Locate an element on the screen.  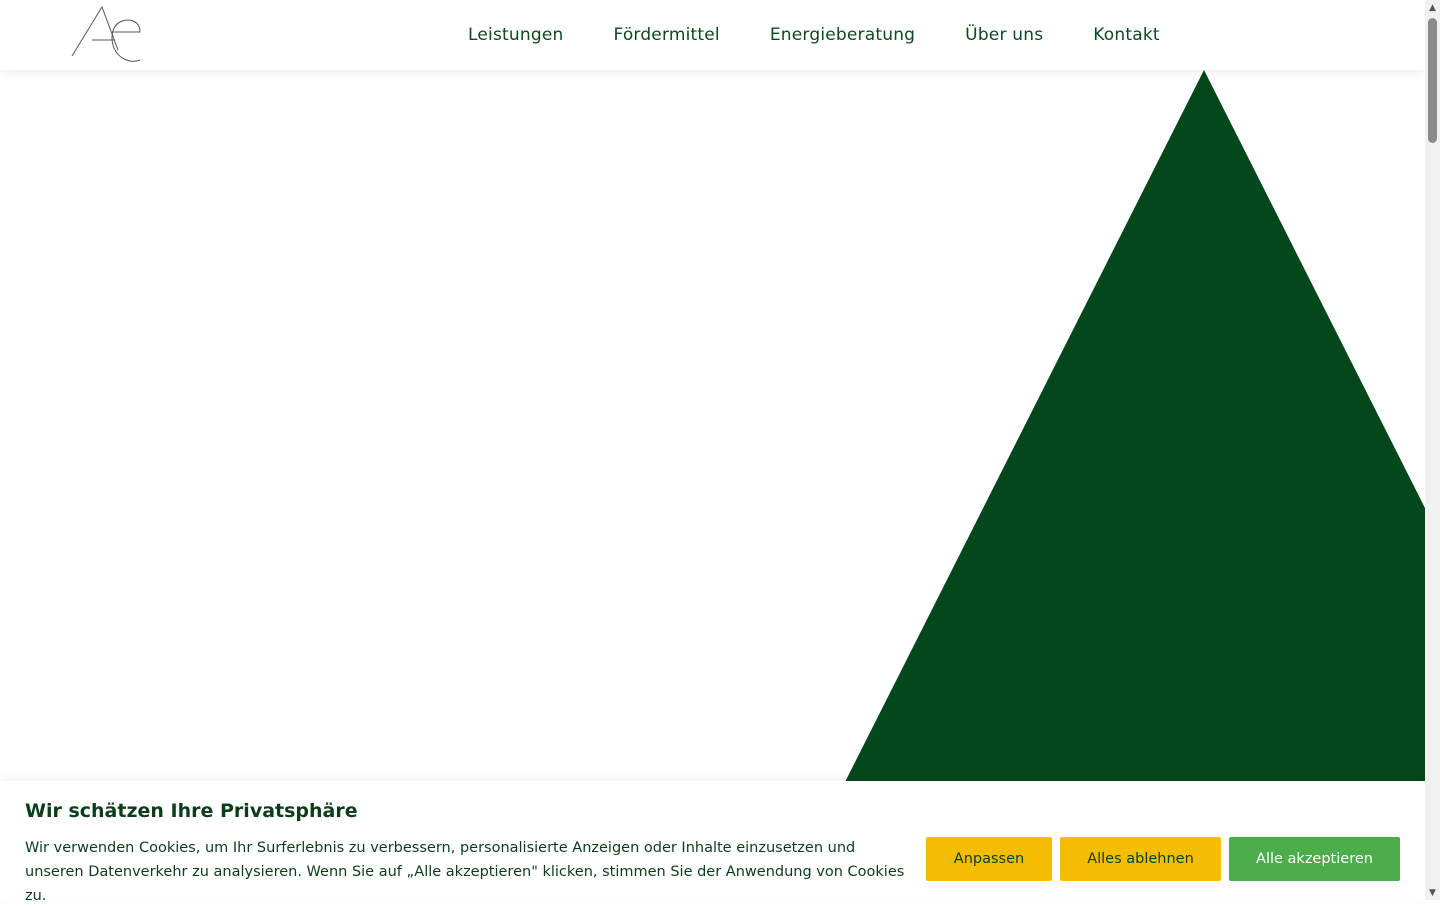
reject-all-button: Alles ablehnen is located at coordinates (1140, 859).